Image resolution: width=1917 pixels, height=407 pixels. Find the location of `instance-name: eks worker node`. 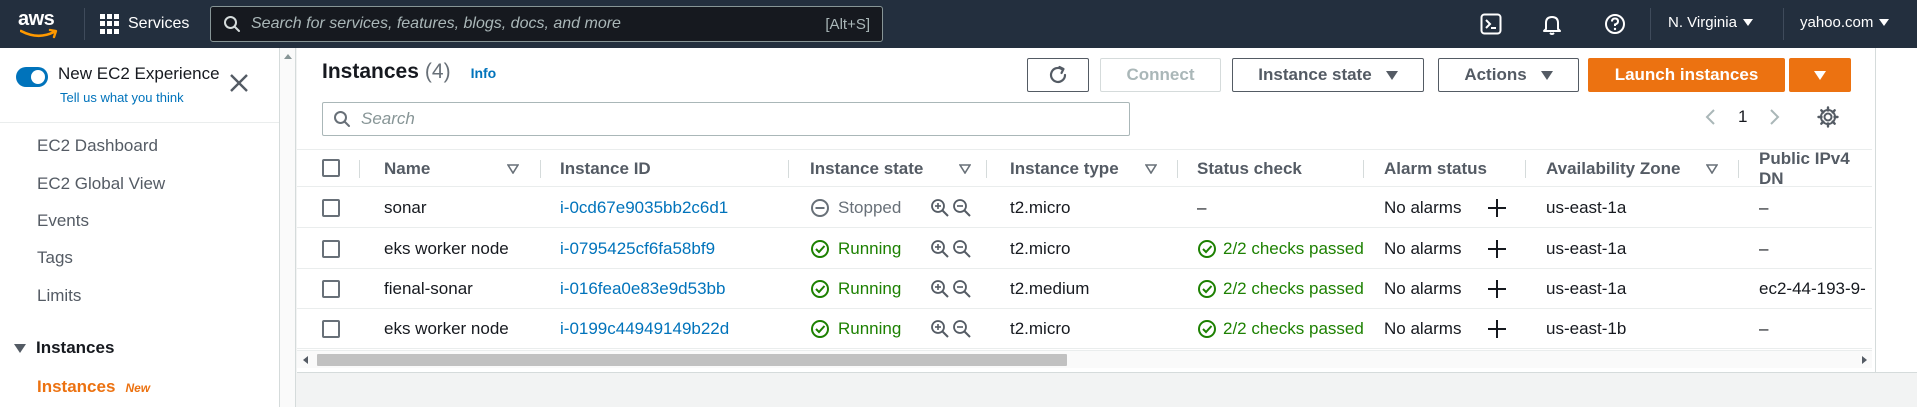

instance-name: eks worker node is located at coordinates (446, 248).